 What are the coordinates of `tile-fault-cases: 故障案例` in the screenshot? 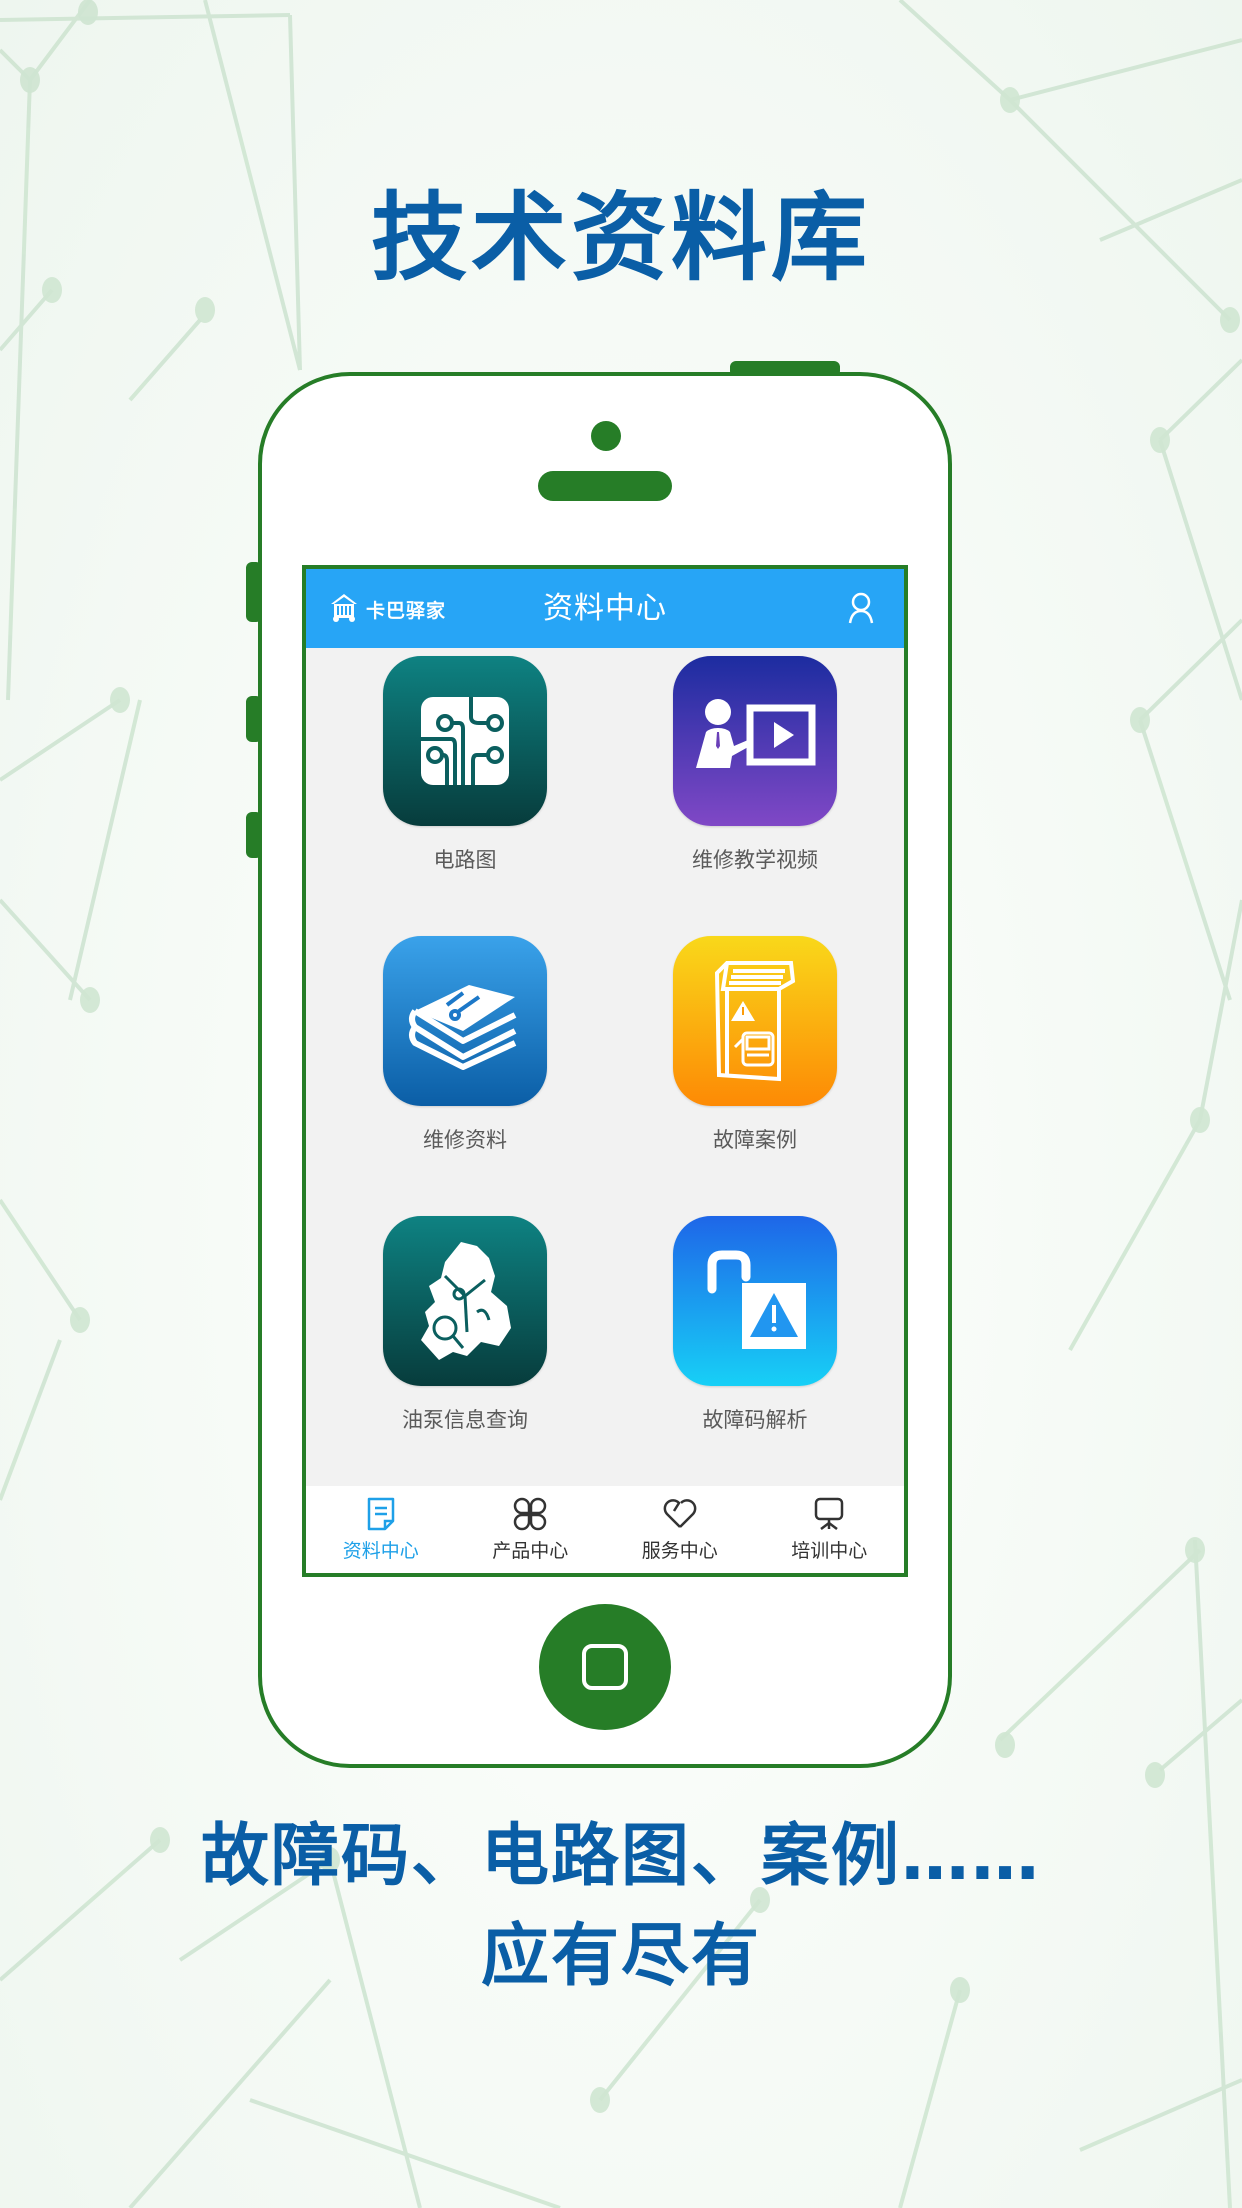 It's located at (755, 1045).